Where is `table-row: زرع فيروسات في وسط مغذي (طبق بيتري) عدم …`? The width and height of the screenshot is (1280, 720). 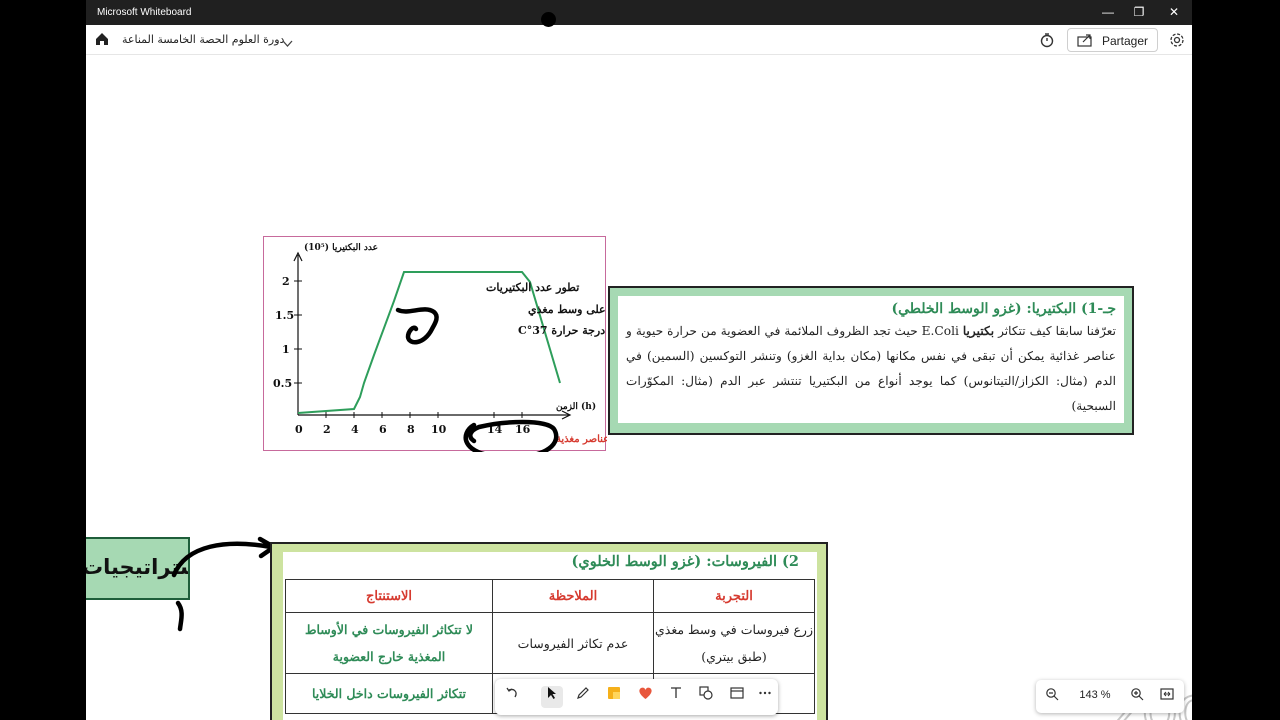 table-row: زرع فيروسات في وسط مغذي (طبق بيتري) عدم … is located at coordinates (550, 643).